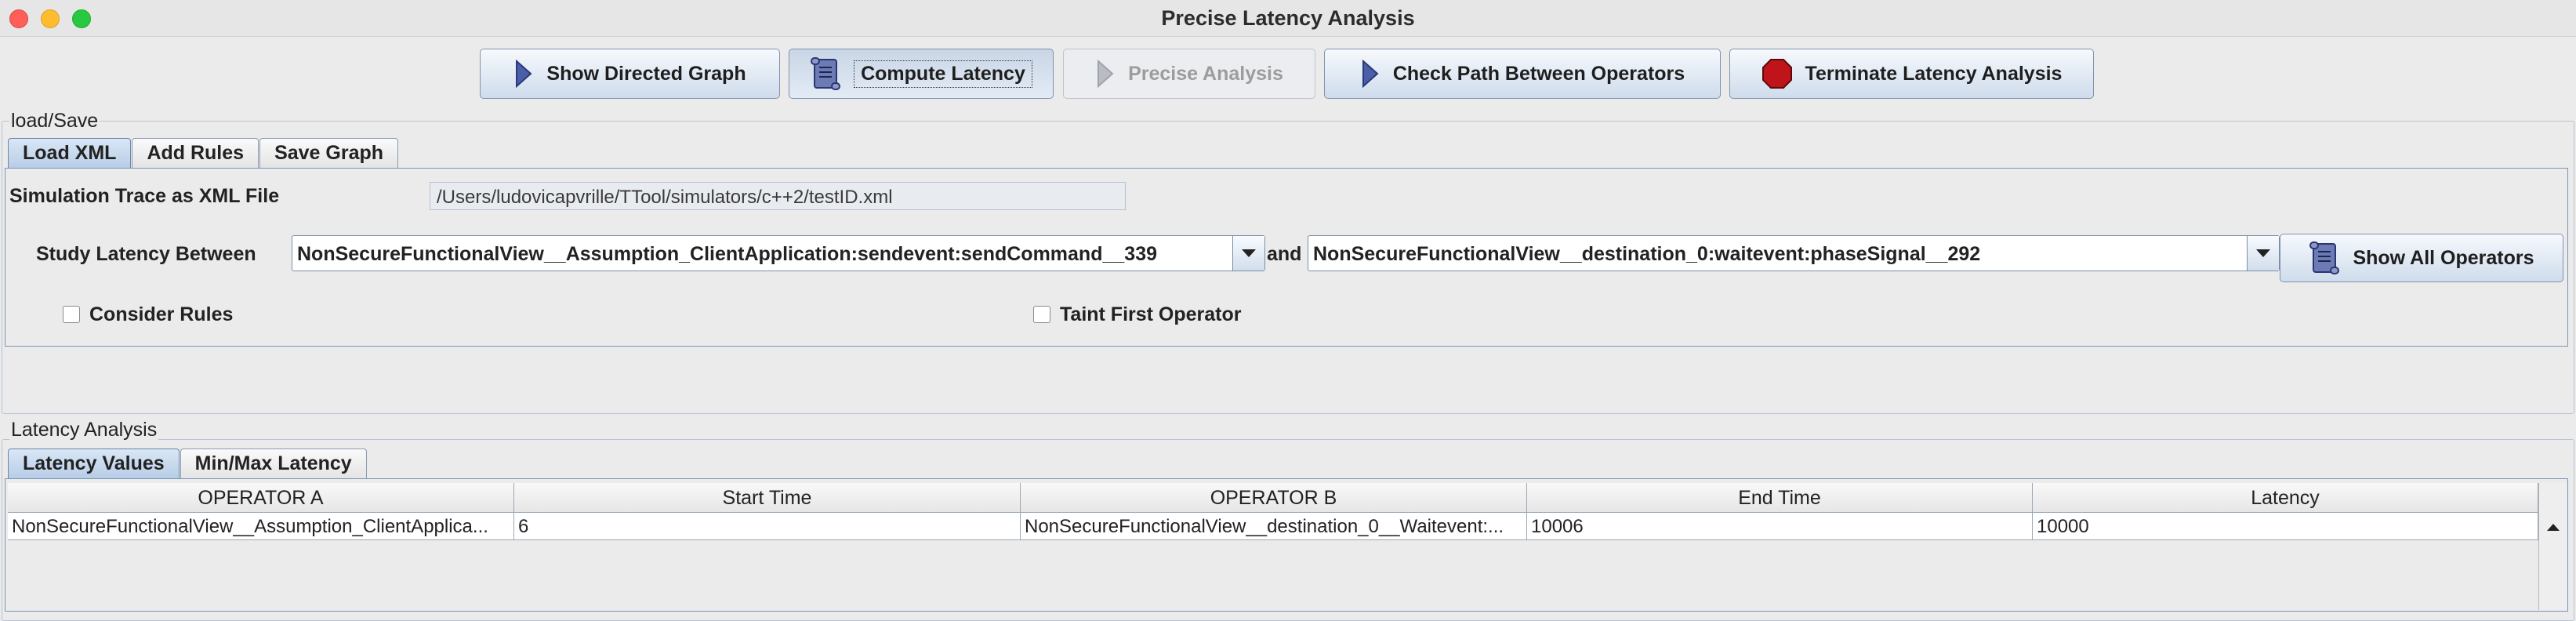 The height and width of the screenshot is (621, 2576). I want to click on window-title: Precise Latency Analysis, so click(1288, 18).